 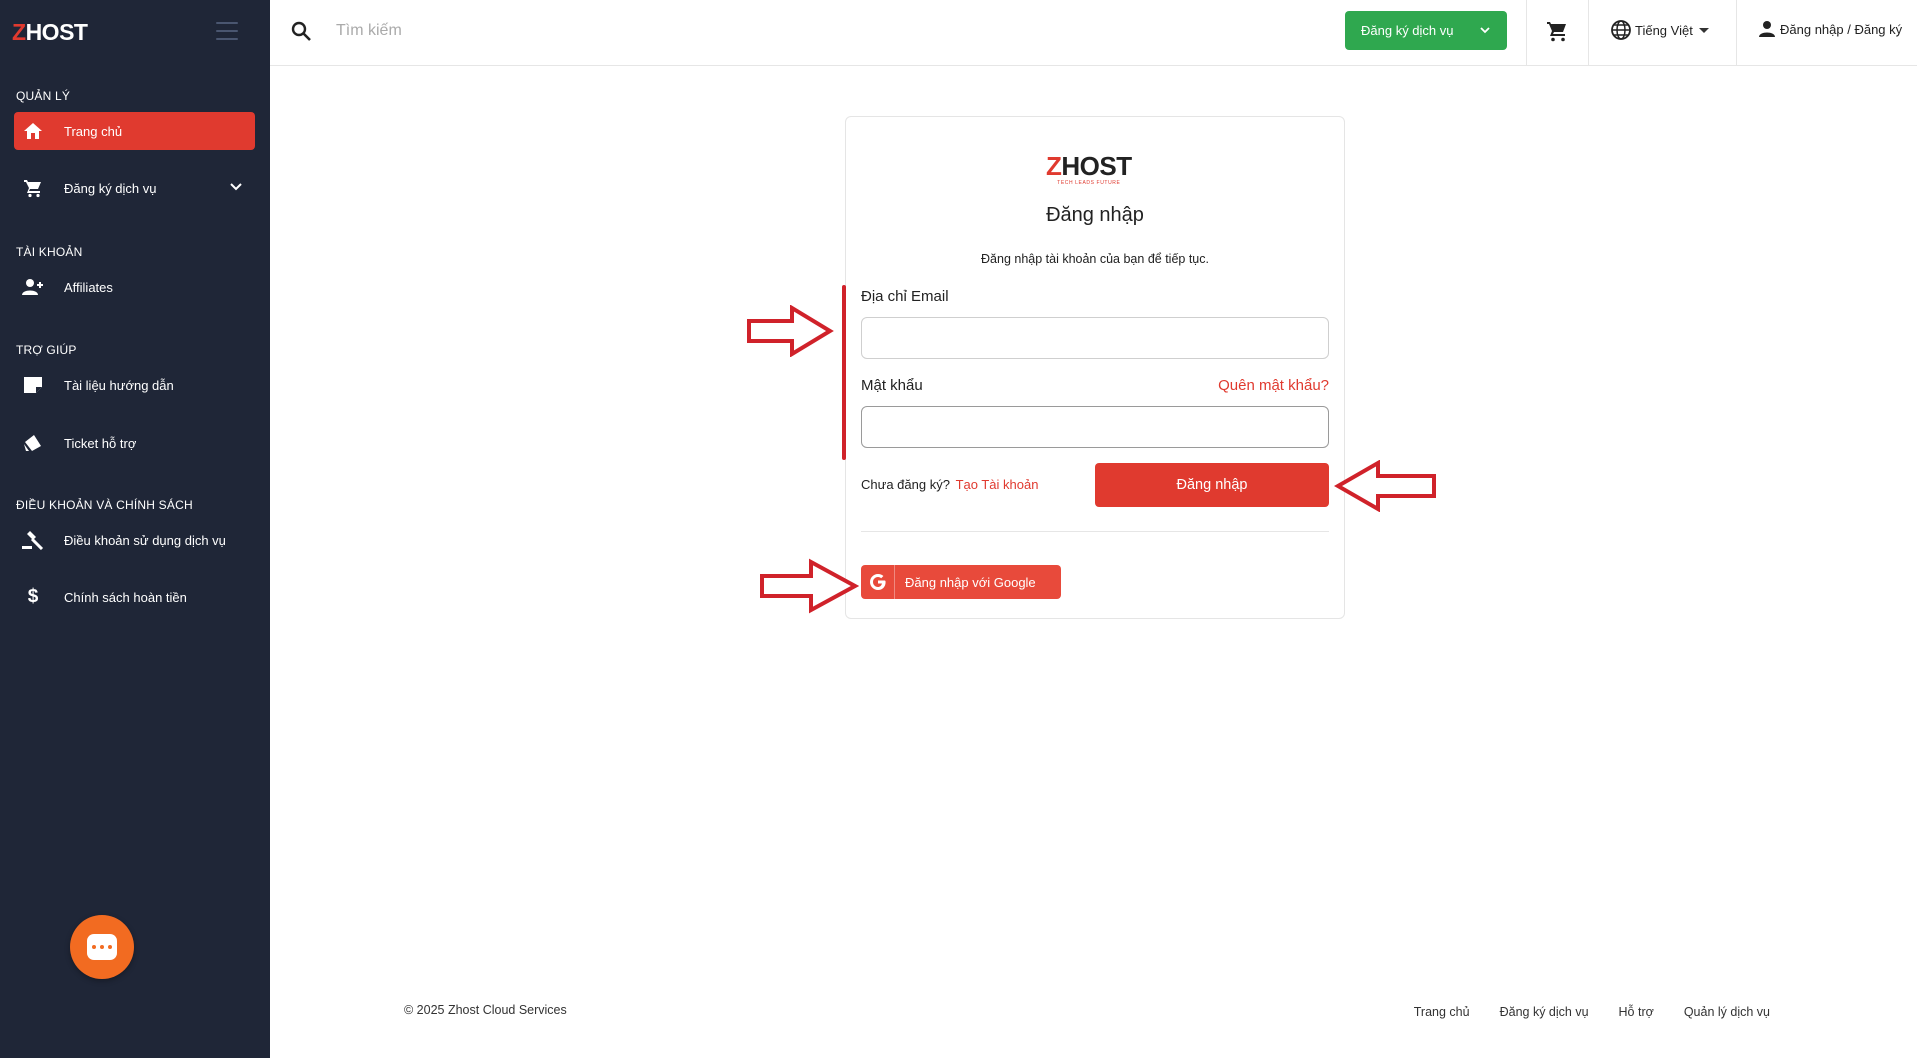 What do you see at coordinates (1273, 385) in the screenshot?
I see `forgot-password-link: Quên mật khẩu?` at bounding box center [1273, 385].